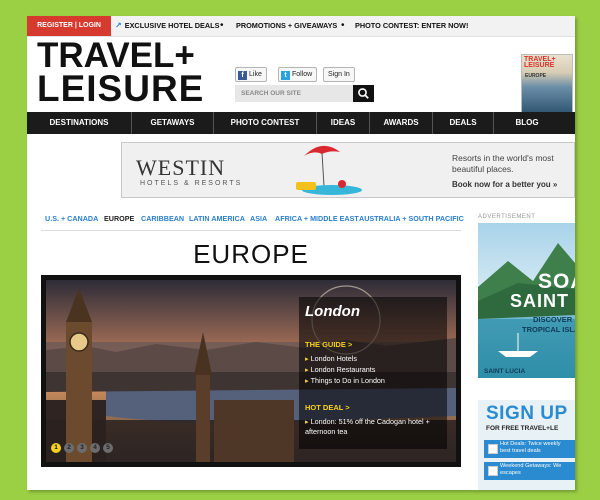 Image resolution: width=600 pixels, height=500 pixels. Describe the element at coordinates (505, 371) in the screenshot. I see `ad-brand: SAINT LUCIA` at that location.